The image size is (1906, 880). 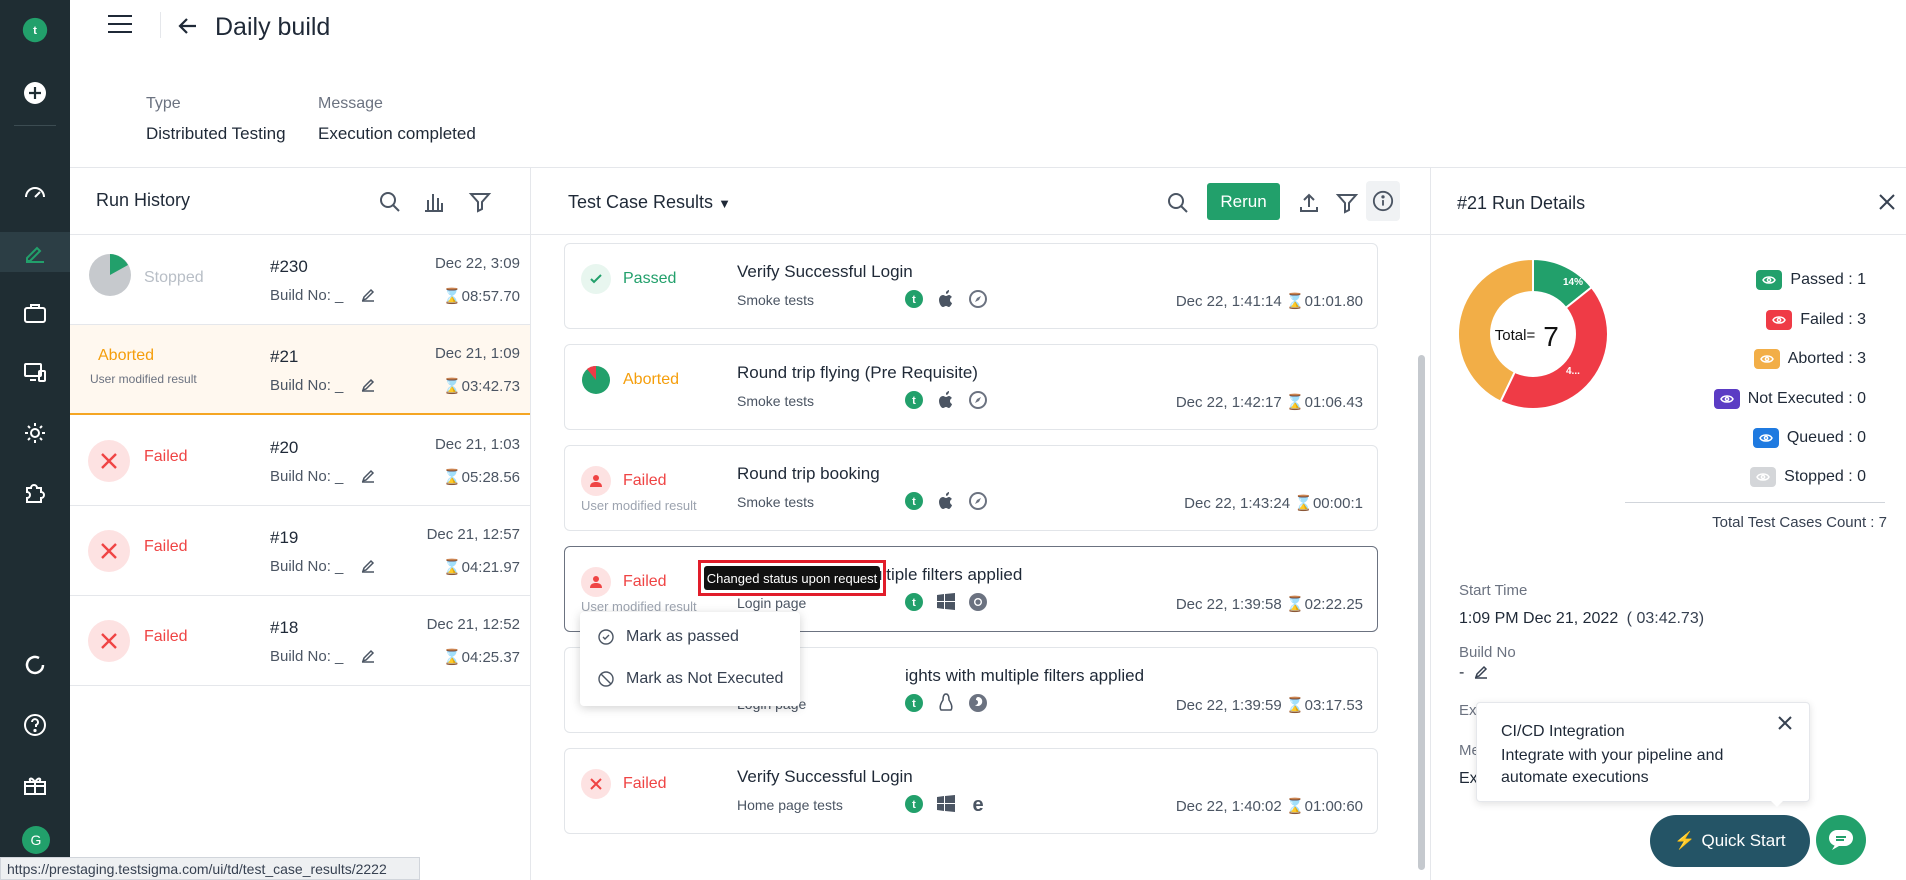 I want to click on legend-not-executed: Not Executed : 0, so click(x=1789, y=399).